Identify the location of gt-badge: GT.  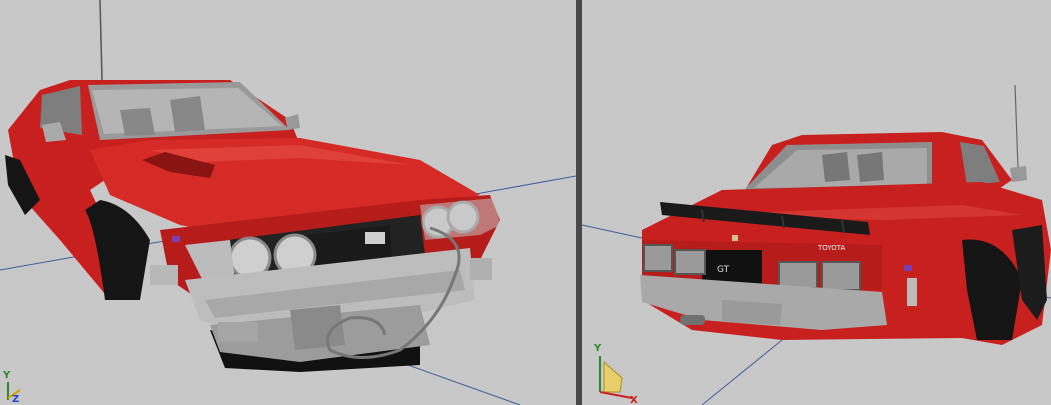
(723, 270).